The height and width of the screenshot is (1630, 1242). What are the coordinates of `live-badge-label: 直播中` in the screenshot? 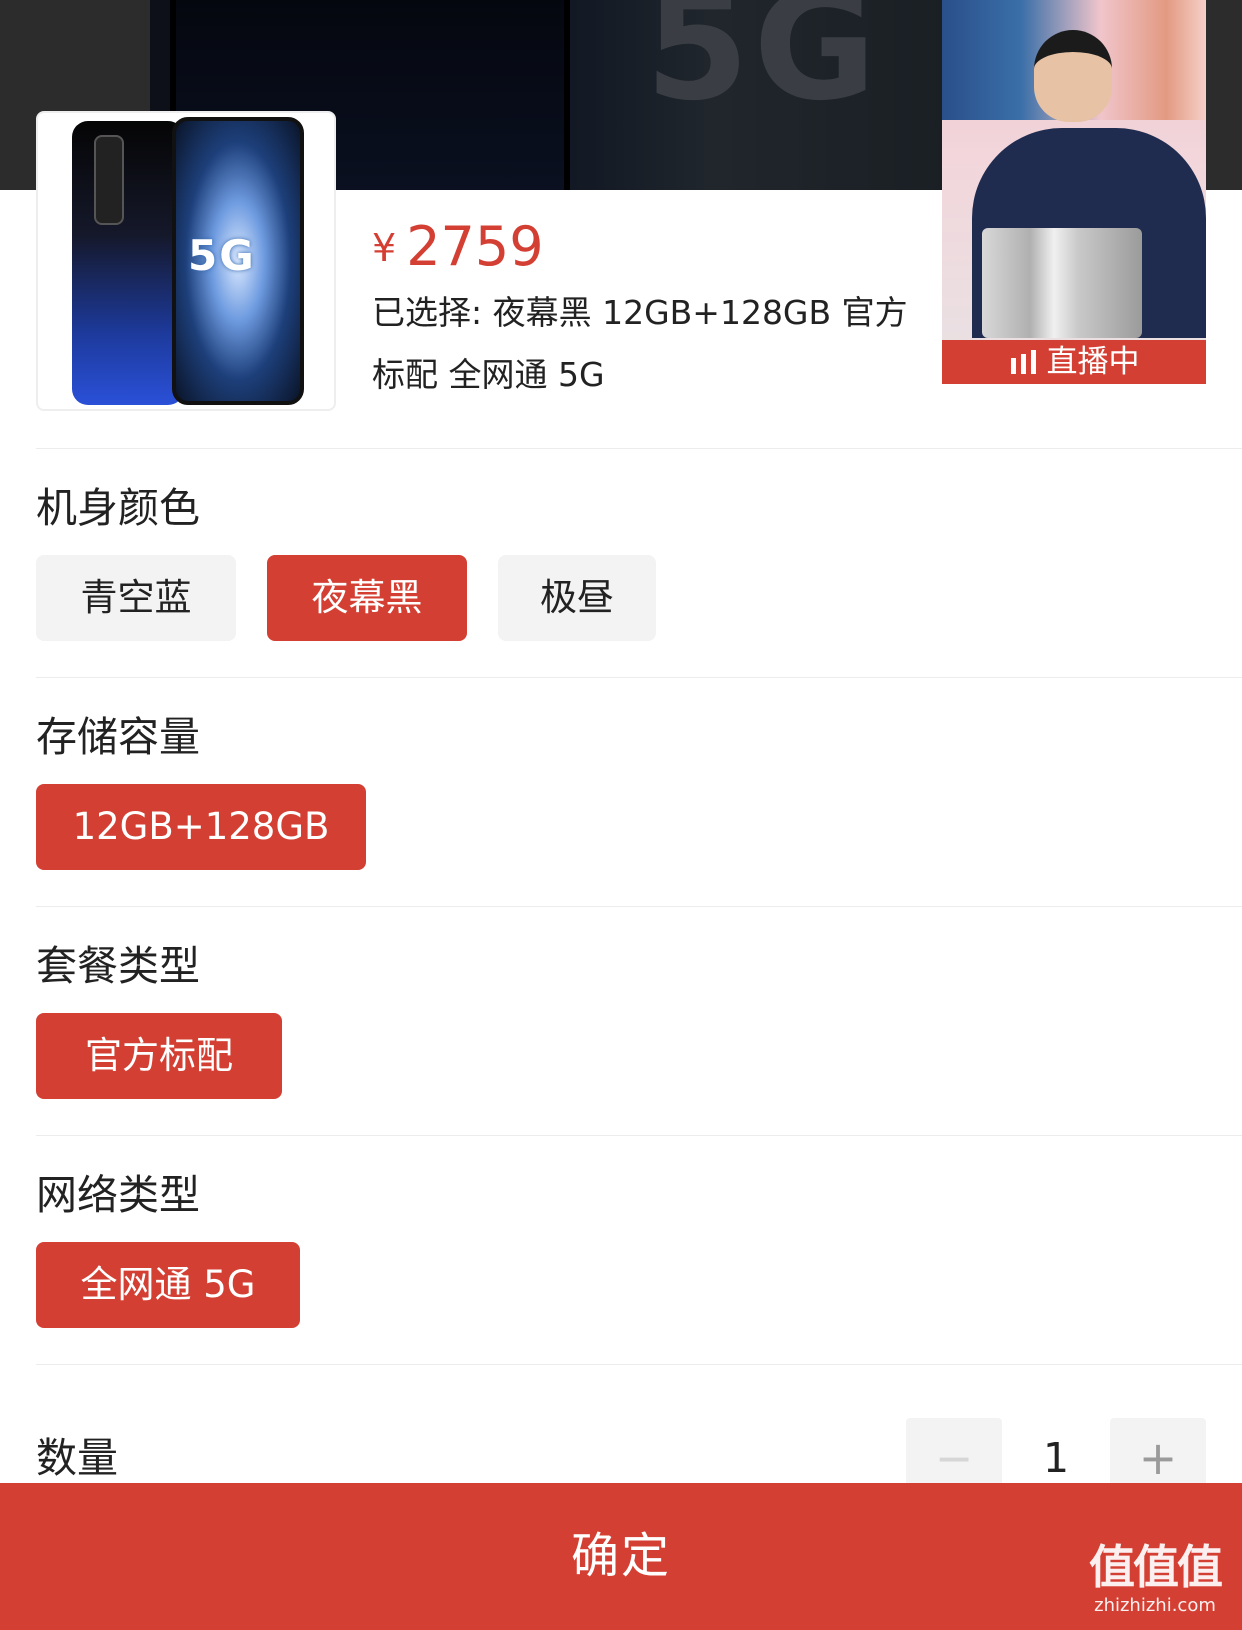 It's located at (1093, 362).